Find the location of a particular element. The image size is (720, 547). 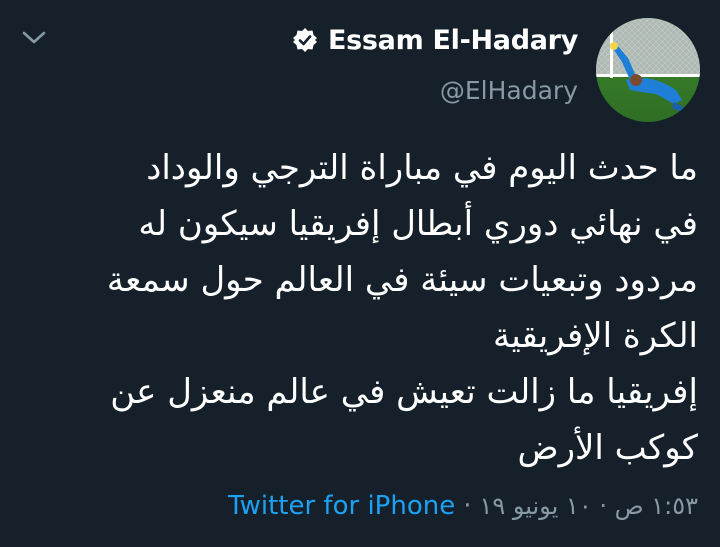

user-handle: @ElHadary is located at coordinates (509, 90).